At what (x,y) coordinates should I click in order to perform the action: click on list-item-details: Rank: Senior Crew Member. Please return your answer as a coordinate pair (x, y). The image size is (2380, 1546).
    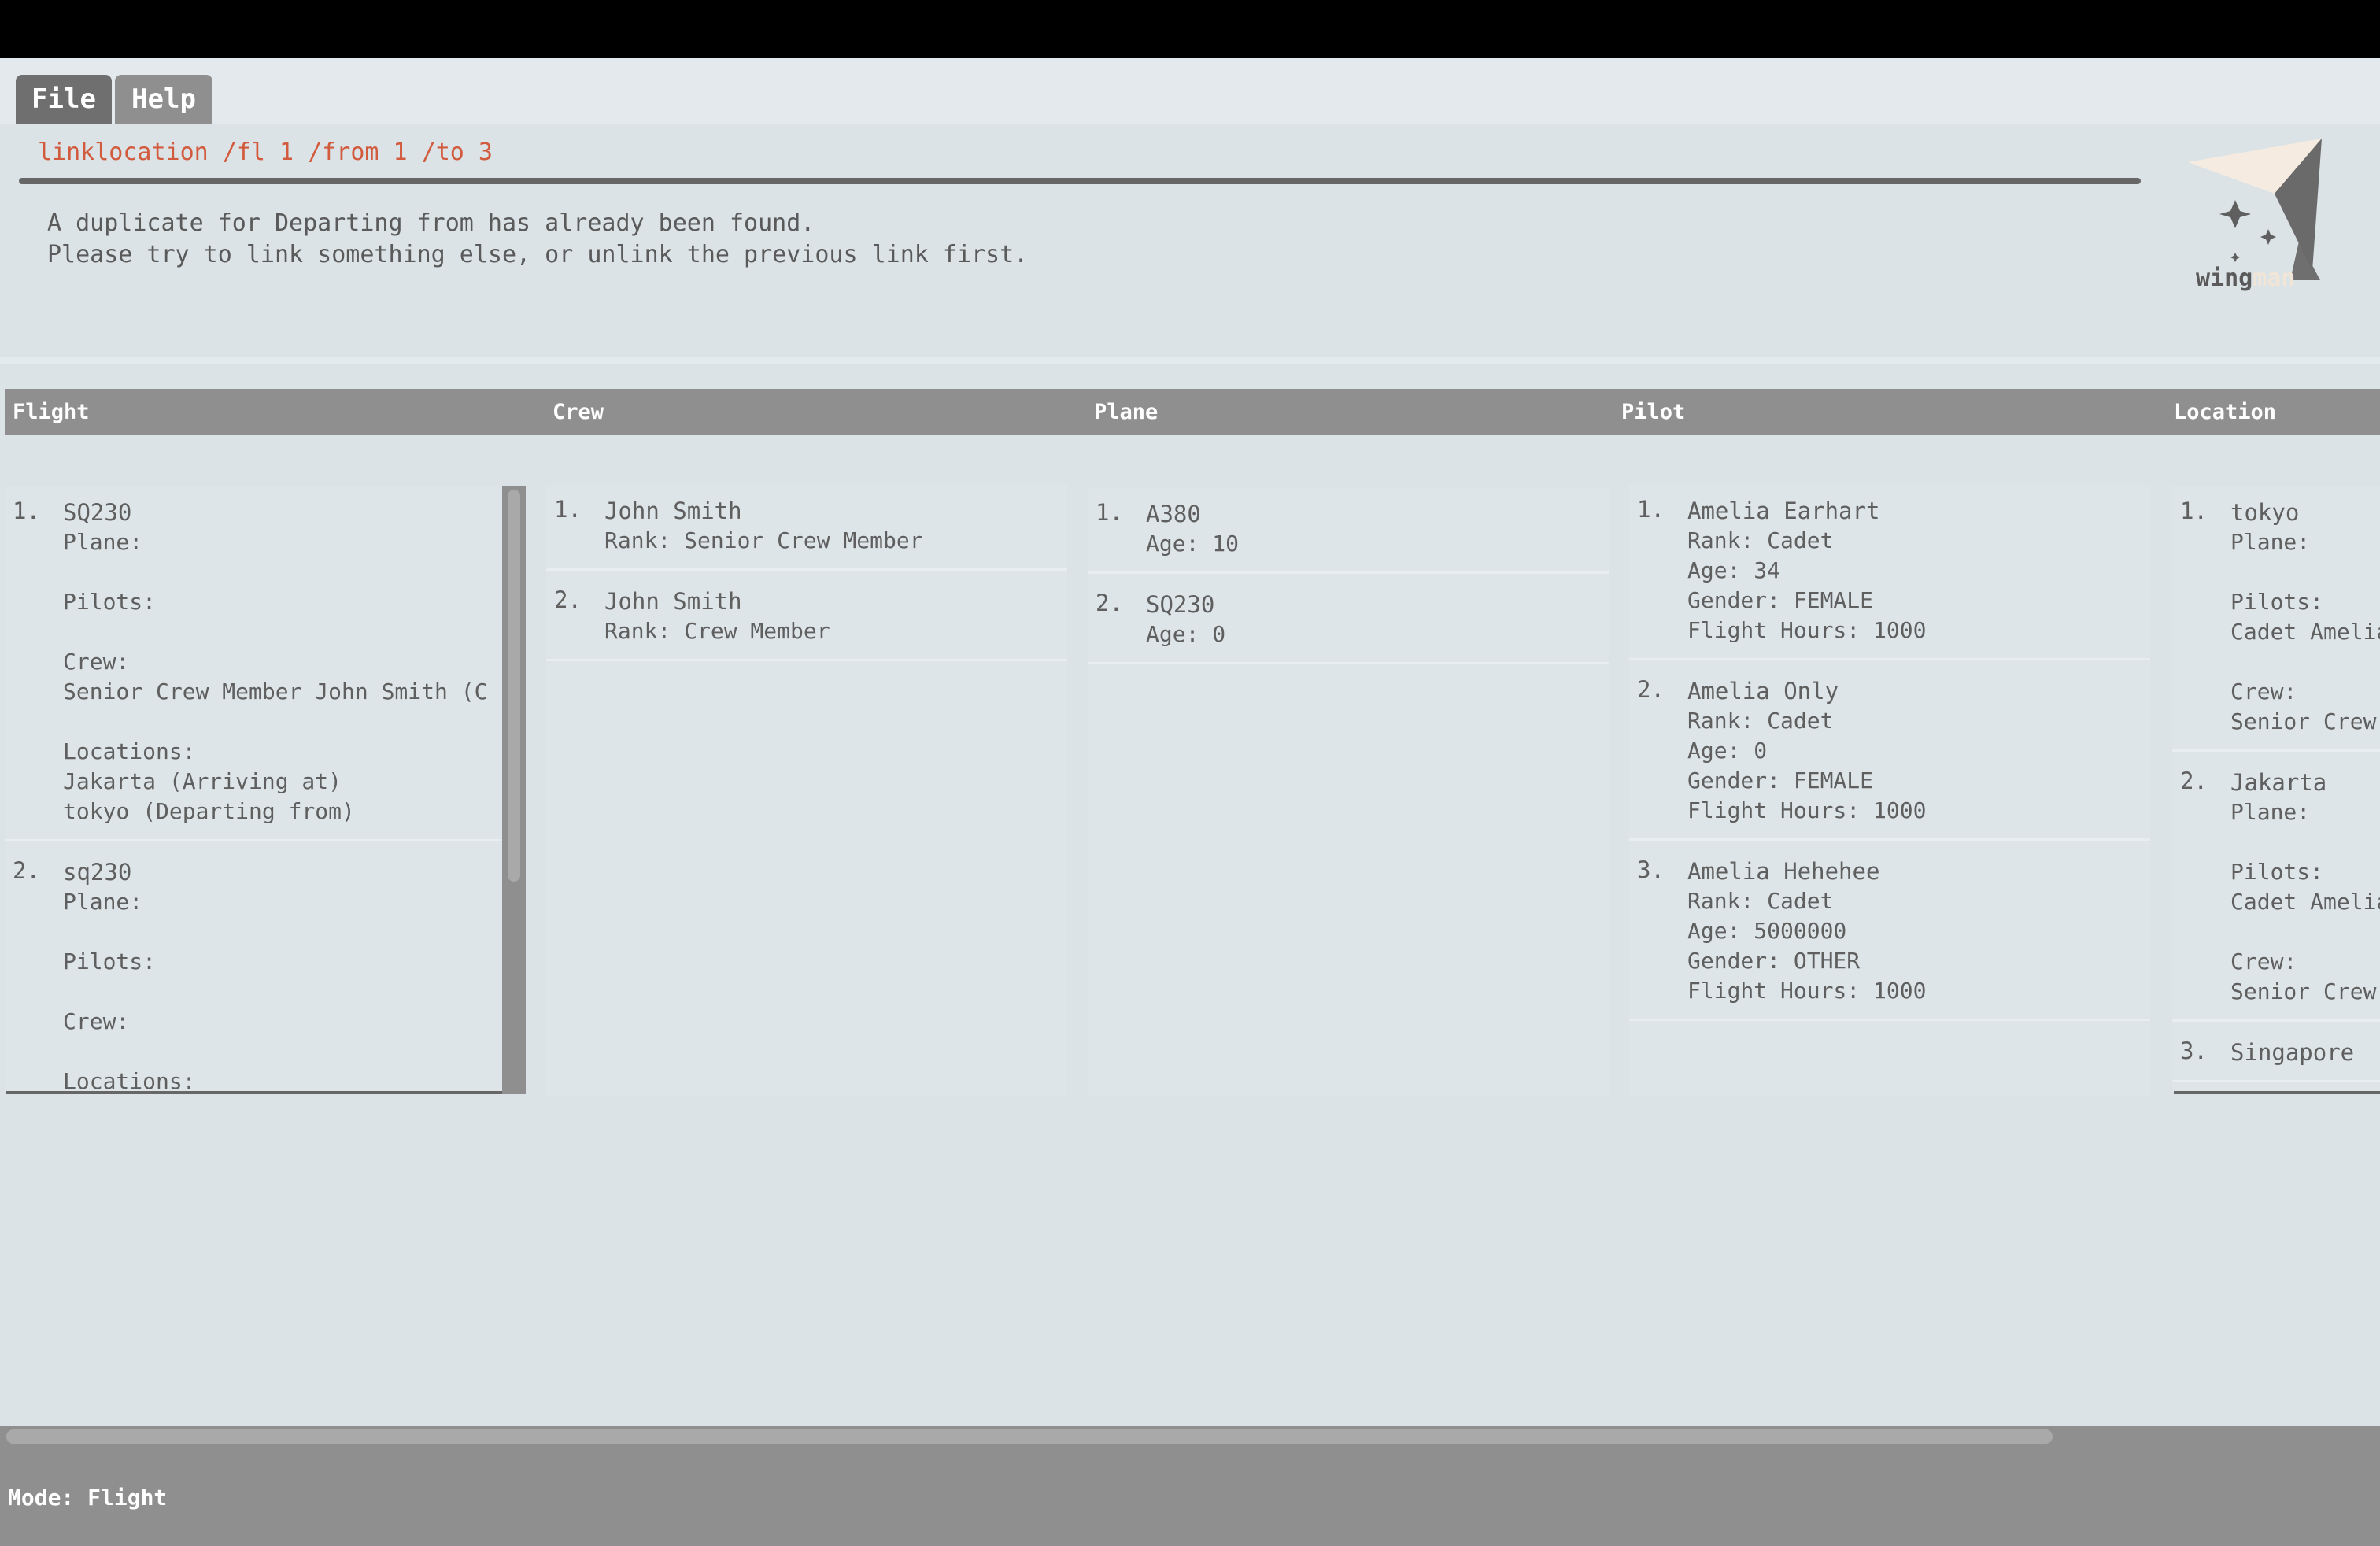
    Looking at the image, I should click on (763, 540).